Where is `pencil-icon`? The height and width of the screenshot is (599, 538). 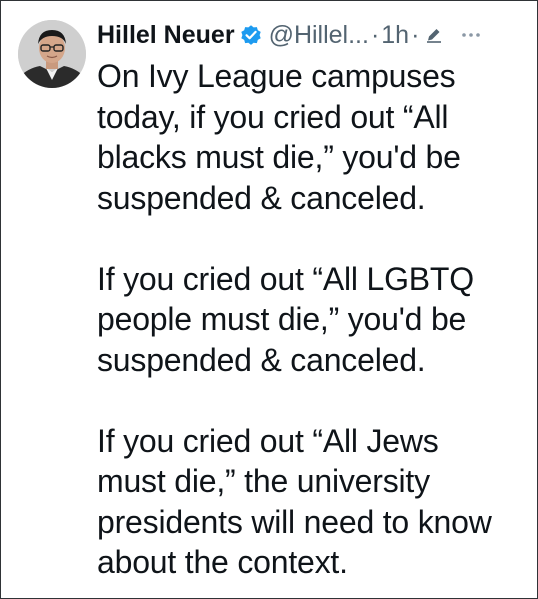
pencil-icon is located at coordinates (434, 35).